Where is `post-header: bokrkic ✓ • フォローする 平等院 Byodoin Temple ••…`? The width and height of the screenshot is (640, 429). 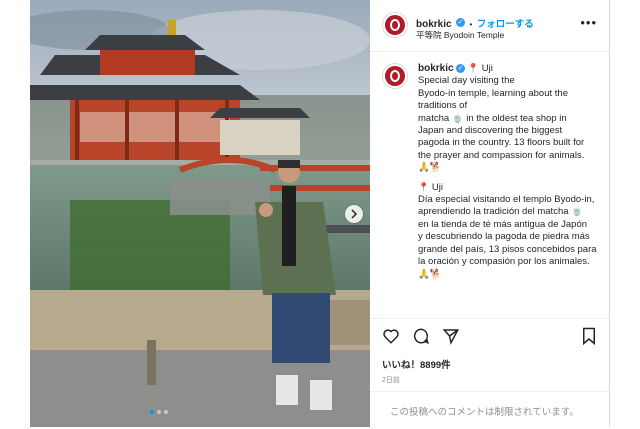 post-header: bokrkic ✓ • フォローする 平等院 Byodoin Temple ••… is located at coordinates (489, 26).